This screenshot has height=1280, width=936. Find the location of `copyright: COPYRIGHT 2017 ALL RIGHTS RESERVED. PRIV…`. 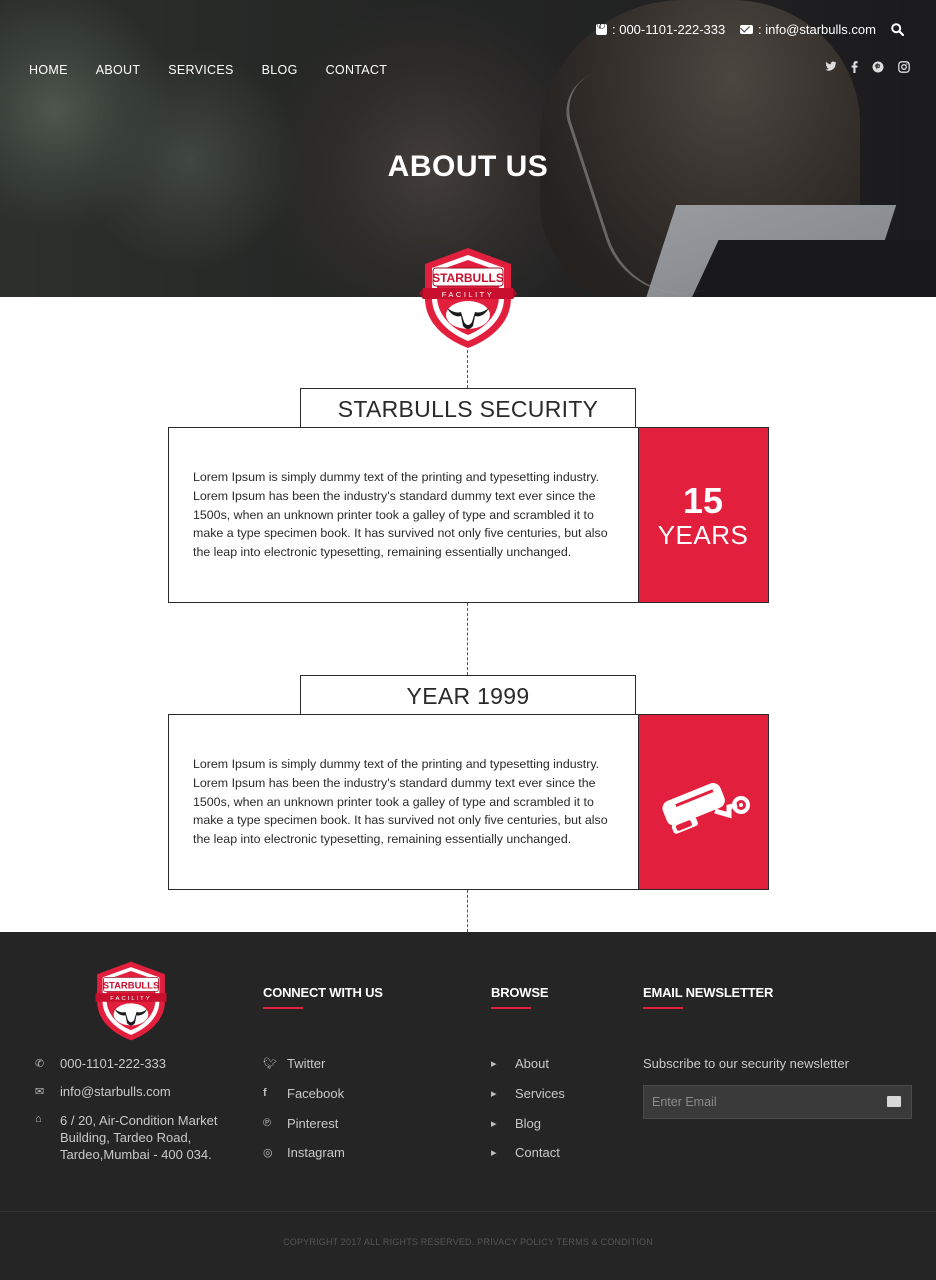

copyright: COPYRIGHT 2017 ALL RIGHTS RESERVED. PRIV… is located at coordinates (468, 1242).